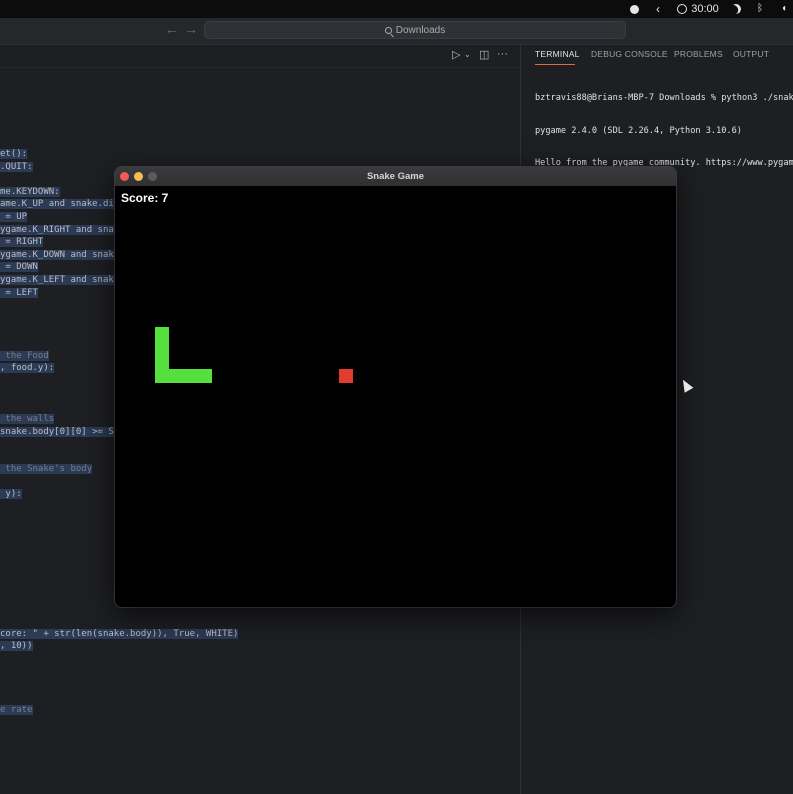 Image resolution: width=793 pixels, height=794 pixels. Describe the element at coordinates (658, 9) in the screenshot. I see `chevron-left-icon: ‹` at that location.